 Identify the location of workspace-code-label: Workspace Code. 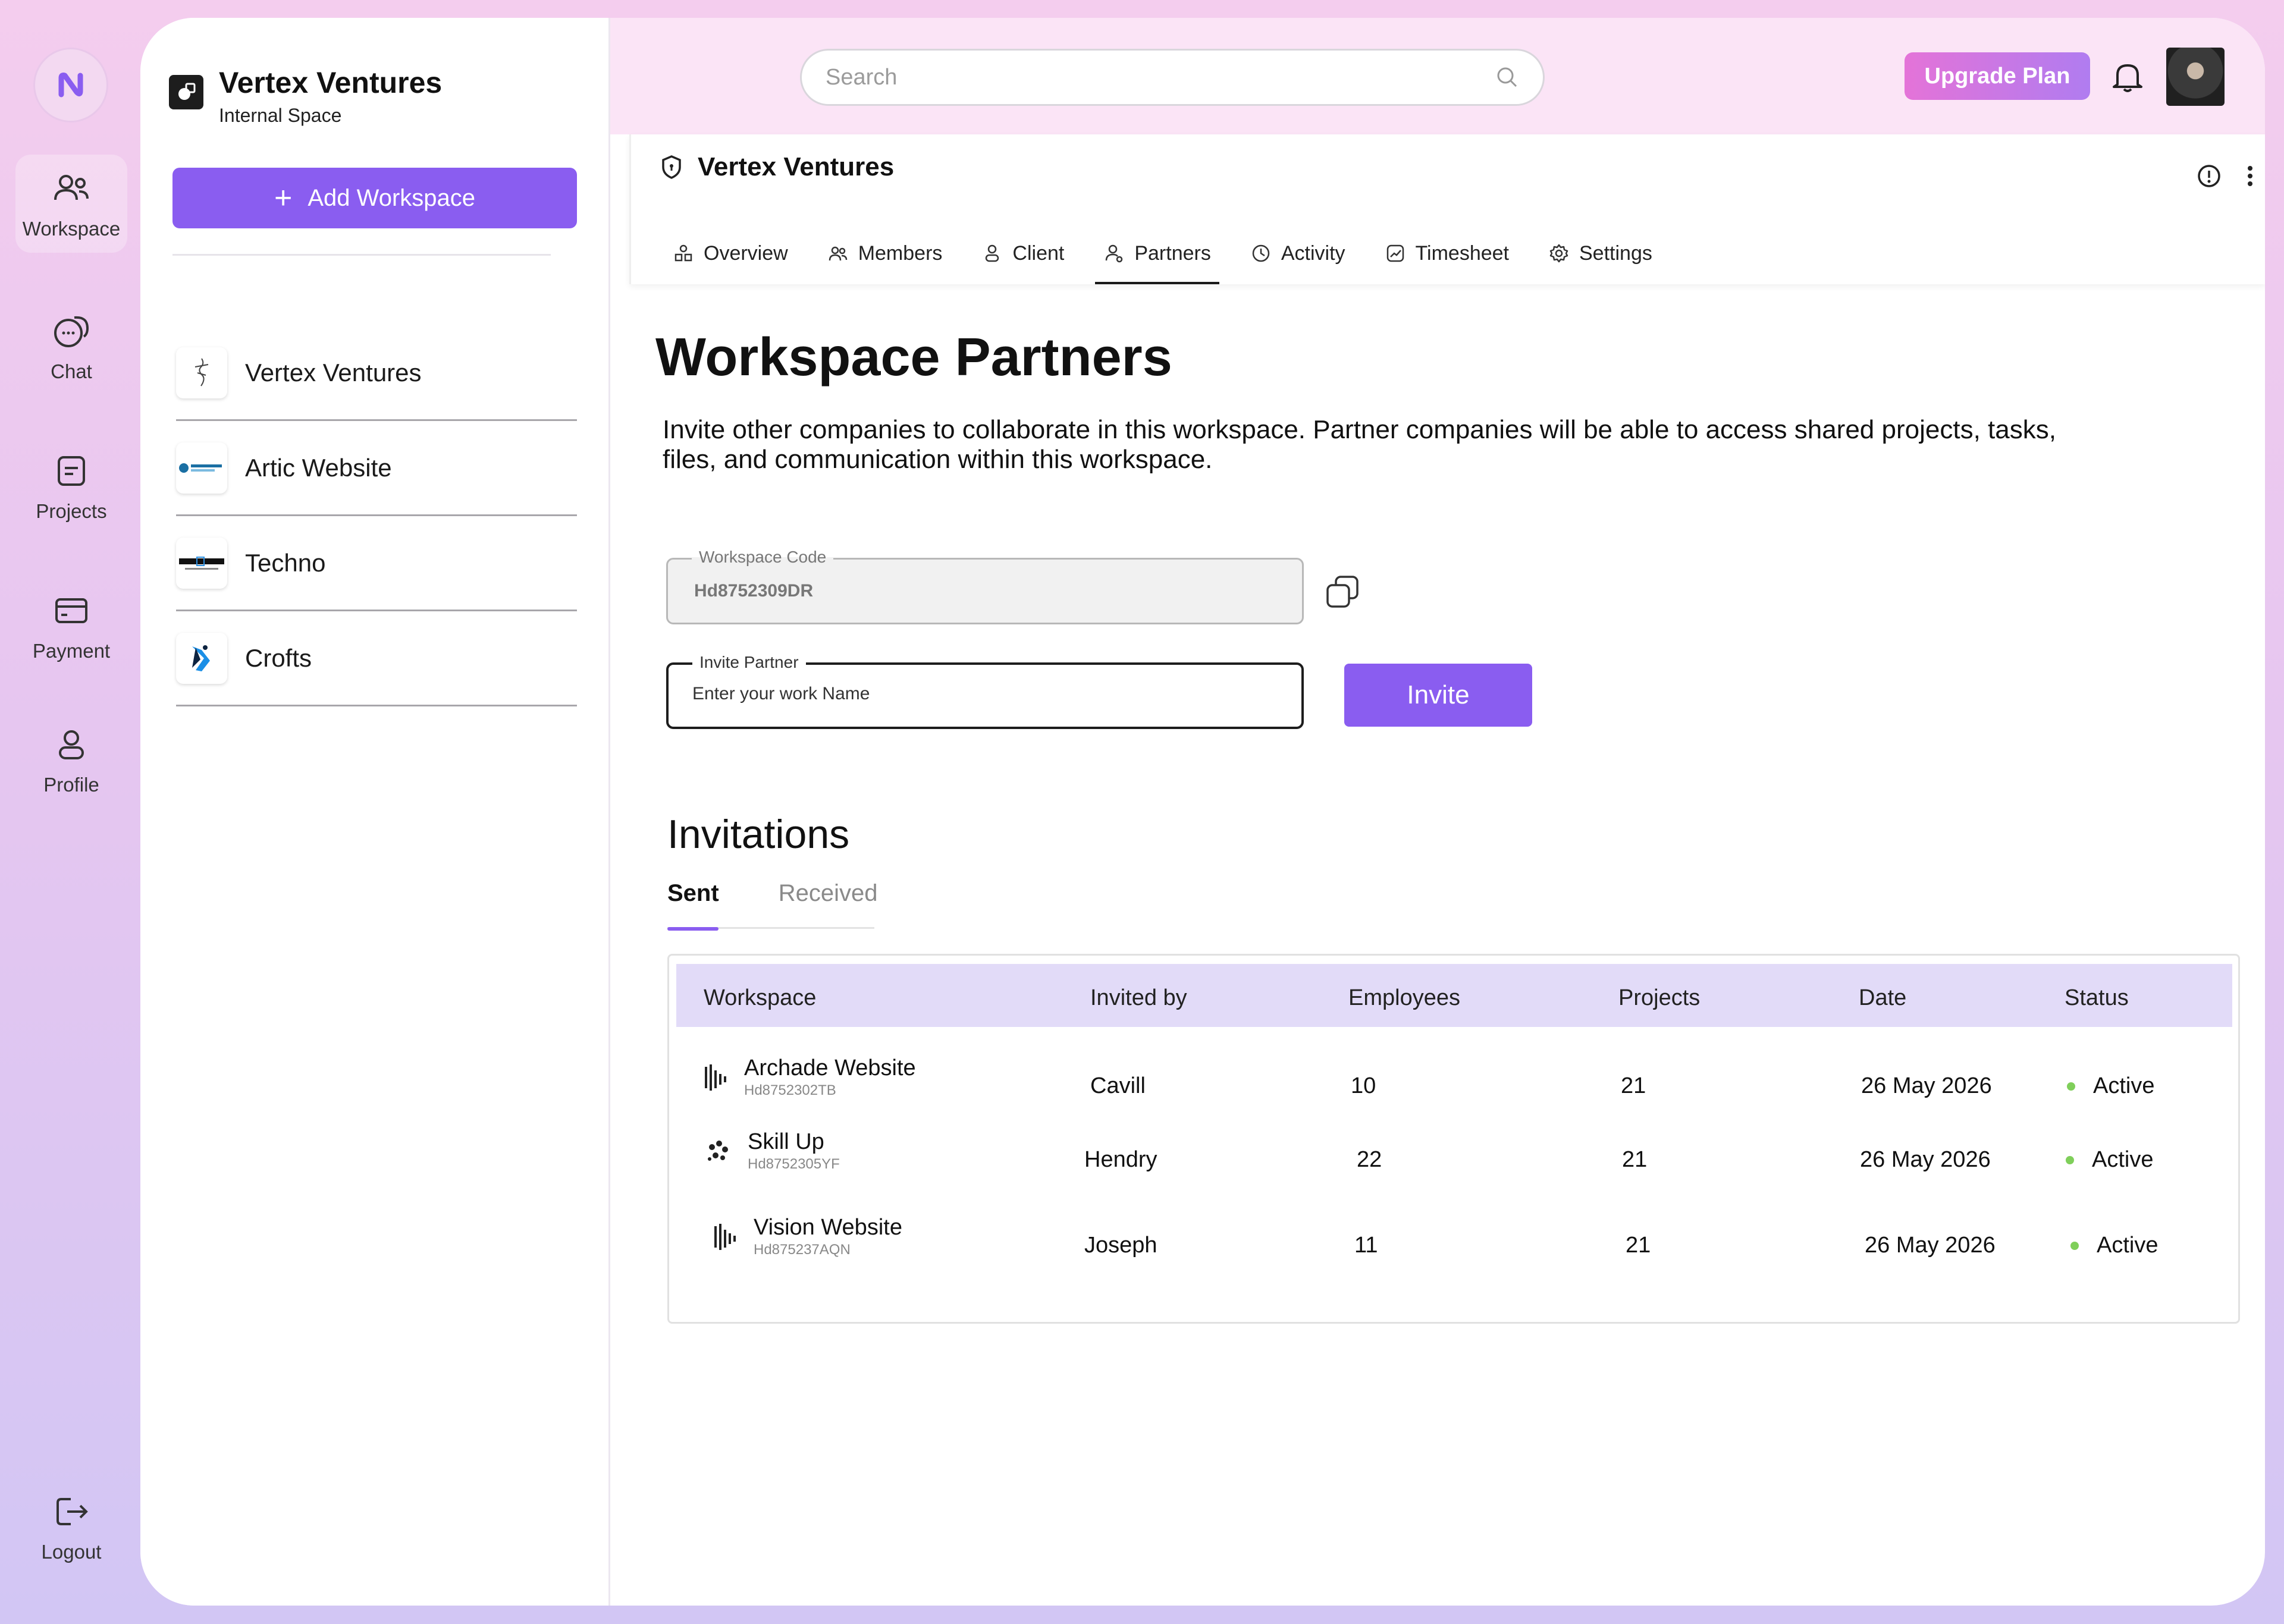
(763, 557).